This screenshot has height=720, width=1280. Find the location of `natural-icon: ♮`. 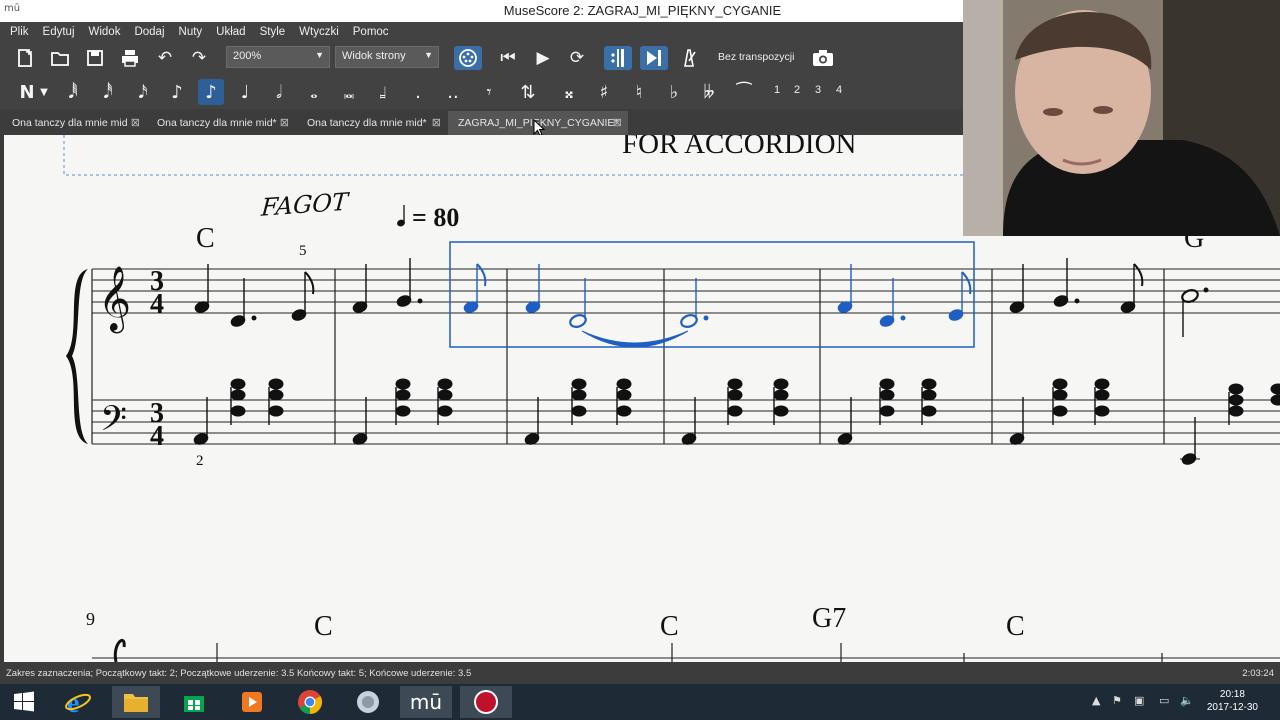

natural-icon: ♮ is located at coordinates (639, 92).